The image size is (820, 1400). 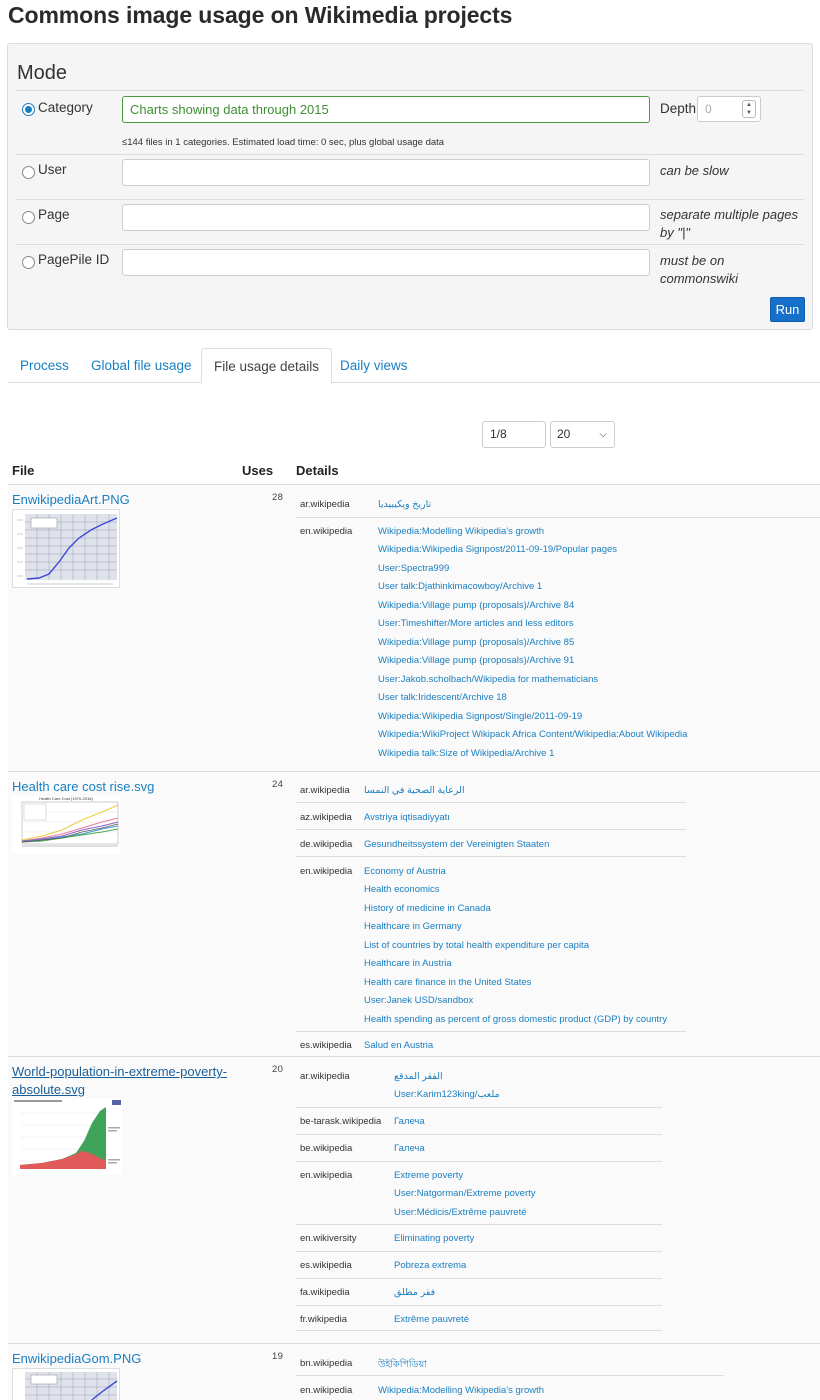 What do you see at coordinates (434, 1238) in the screenshot?
I see `usage-link: Eliminating poverty` at bounding box center [434, 1238].